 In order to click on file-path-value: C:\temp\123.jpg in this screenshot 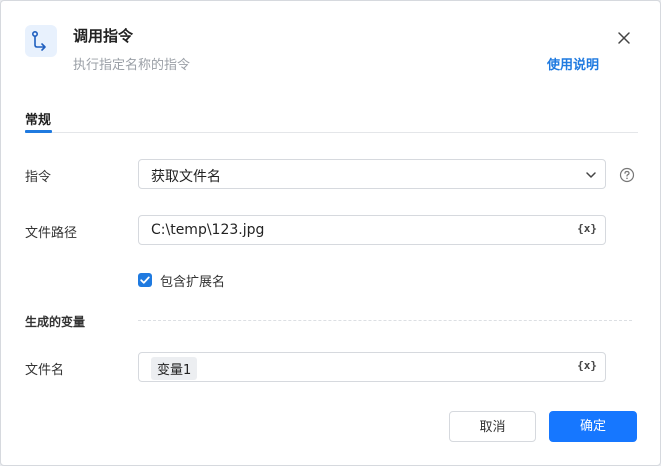, I will do `click(208, 230)`.